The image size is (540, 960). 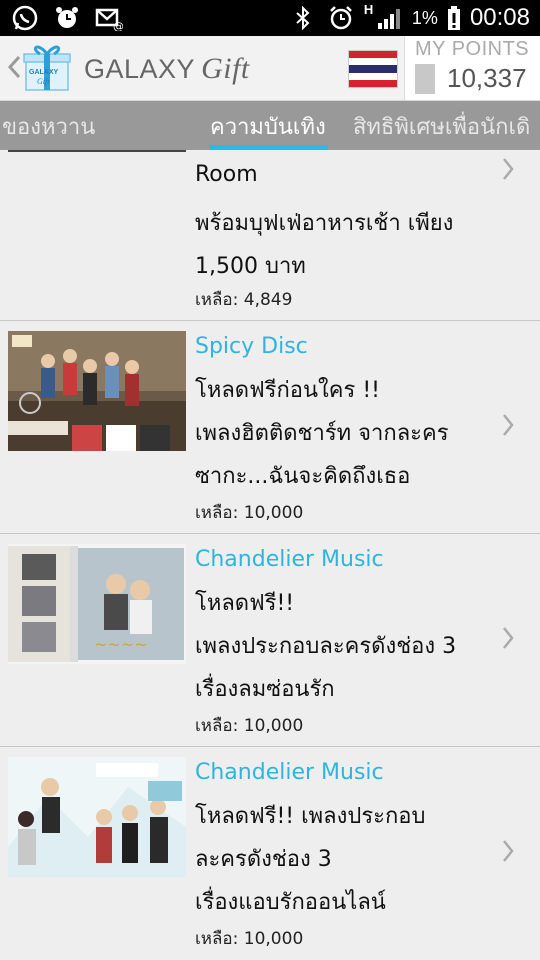 I want to click on battery-icon, so click(x=454, y=18).